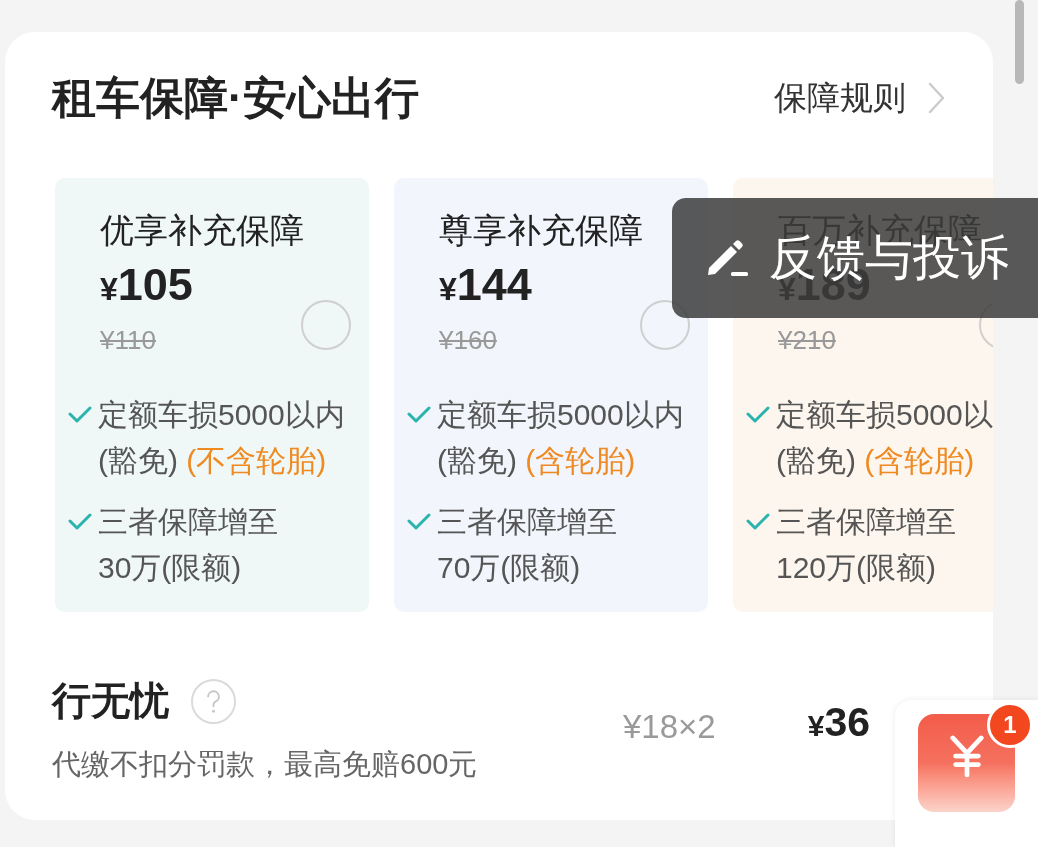 The image size is (1038, 847). What do you see at coordinates (235, 98) in the screenshot?
I see `section-title: 租车保障·安心出行` at bounding box center [235, 98].